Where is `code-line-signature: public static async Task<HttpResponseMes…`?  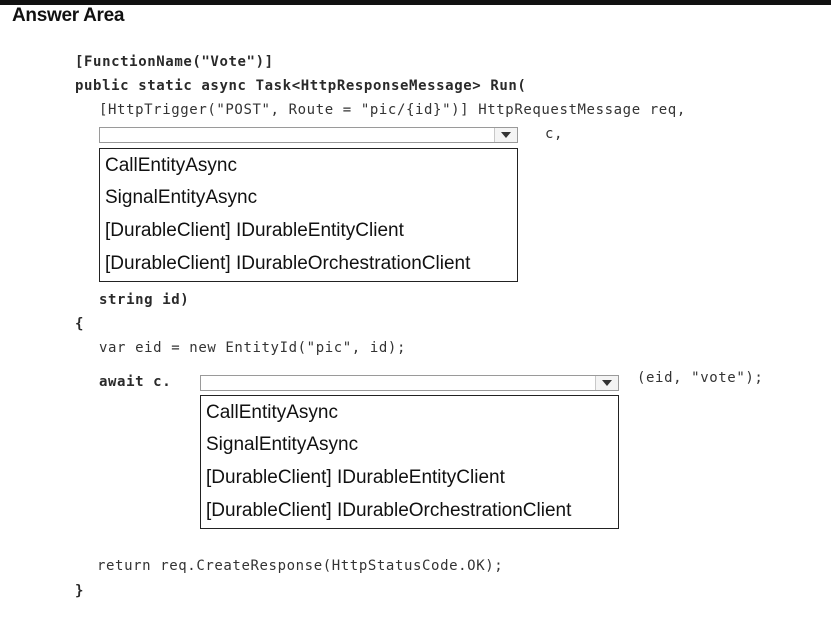 code-line-signature: public static async Task<HttpResponseMes… is located at coordinates (301, 86).